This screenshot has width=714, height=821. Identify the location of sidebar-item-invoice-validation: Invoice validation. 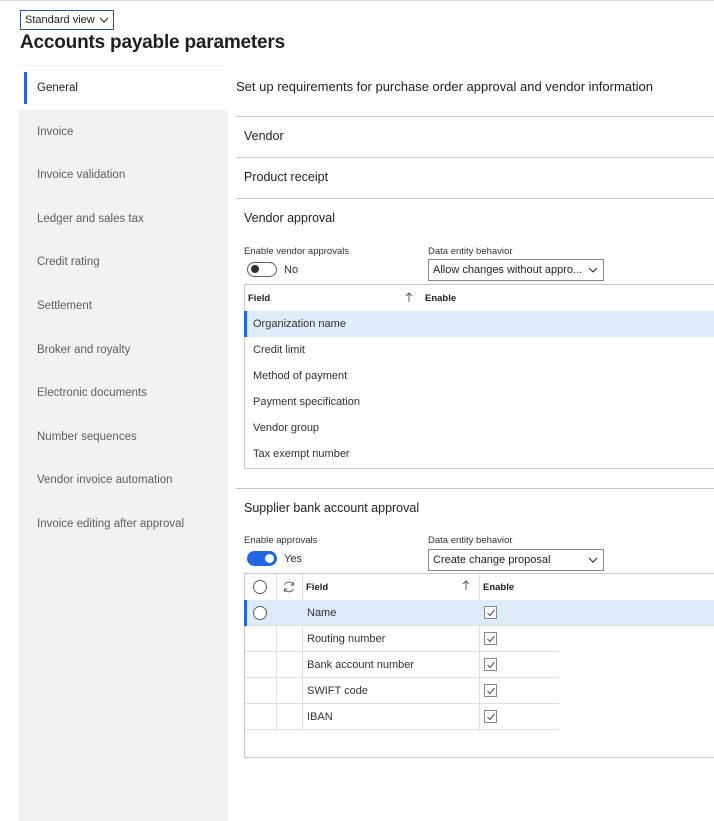
(123, 175).